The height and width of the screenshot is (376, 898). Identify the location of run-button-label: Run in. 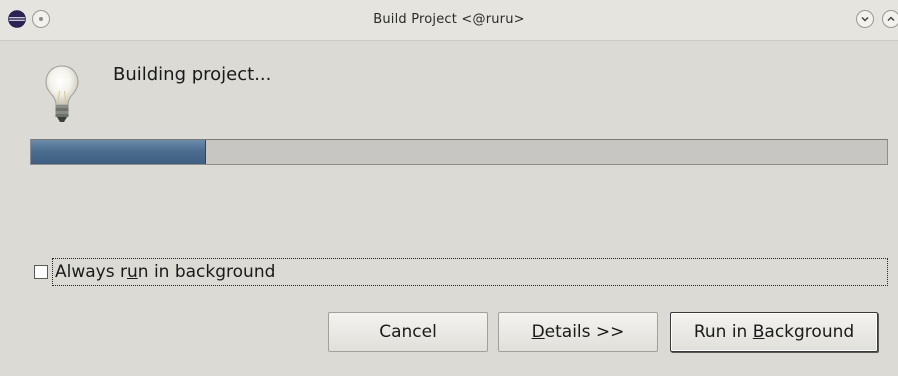
(723, 332).